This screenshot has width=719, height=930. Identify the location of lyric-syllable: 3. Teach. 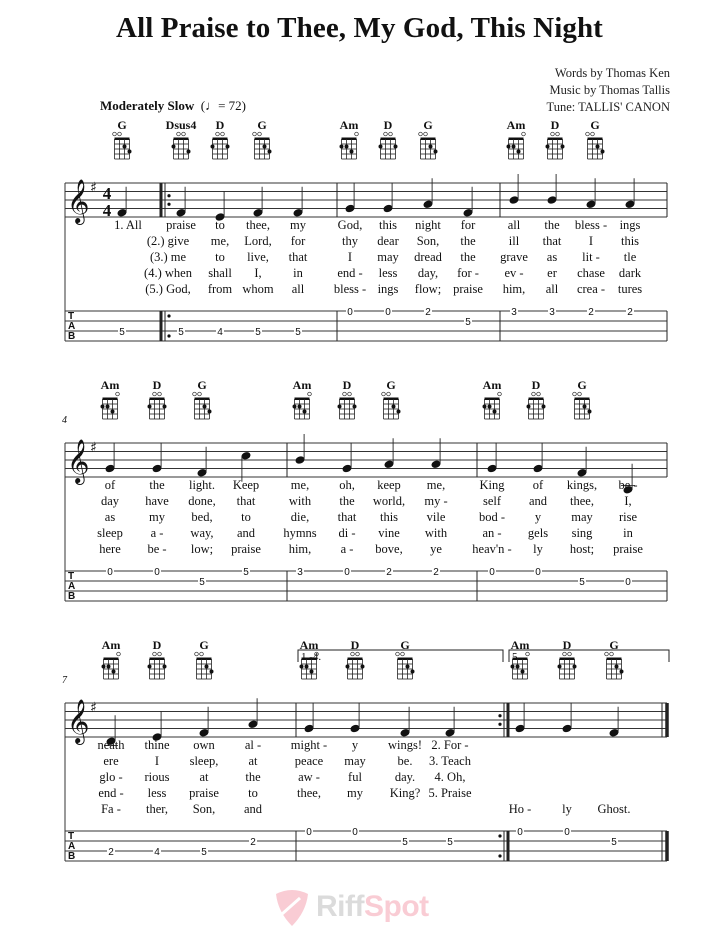
(450, 761).